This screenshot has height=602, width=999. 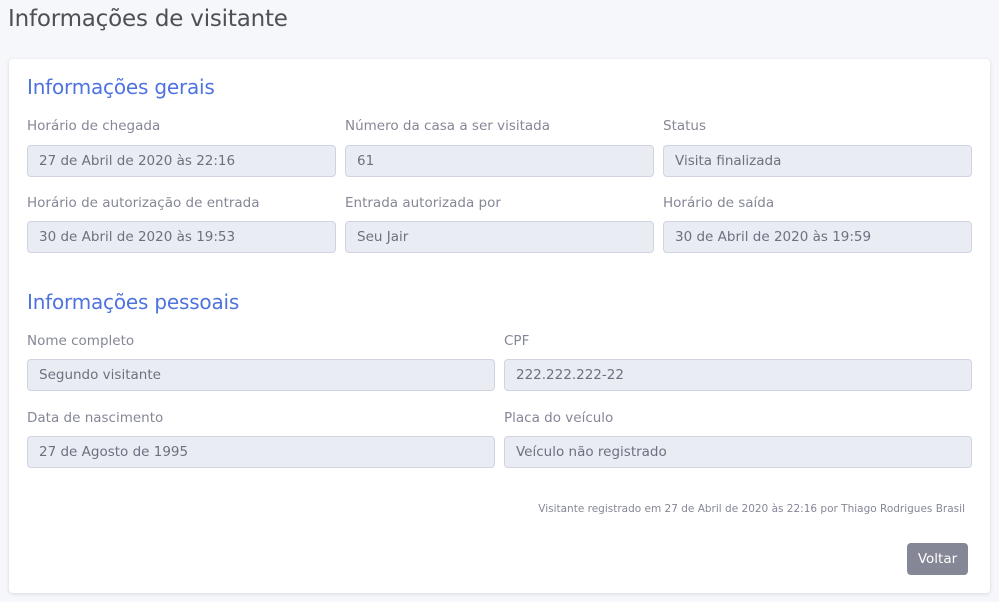 What do you see at coordinates (95, 418) in the screenshot?
I see `birth-date-label: Data de nascimento` at bounding box center [95, 418].